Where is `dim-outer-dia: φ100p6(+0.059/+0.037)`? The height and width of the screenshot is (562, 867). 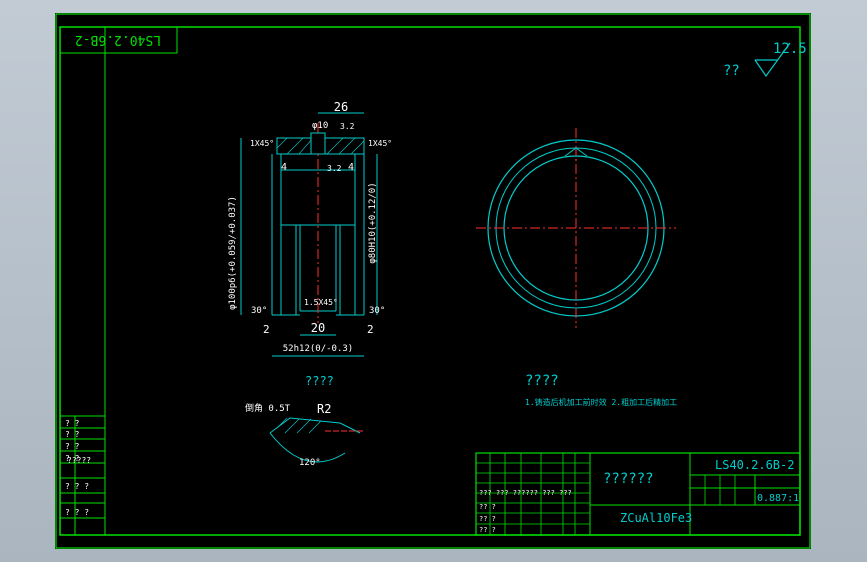
dim-outer-dia: φ100p6(+0.059/+0.037) is located at coordinates (233, 253).